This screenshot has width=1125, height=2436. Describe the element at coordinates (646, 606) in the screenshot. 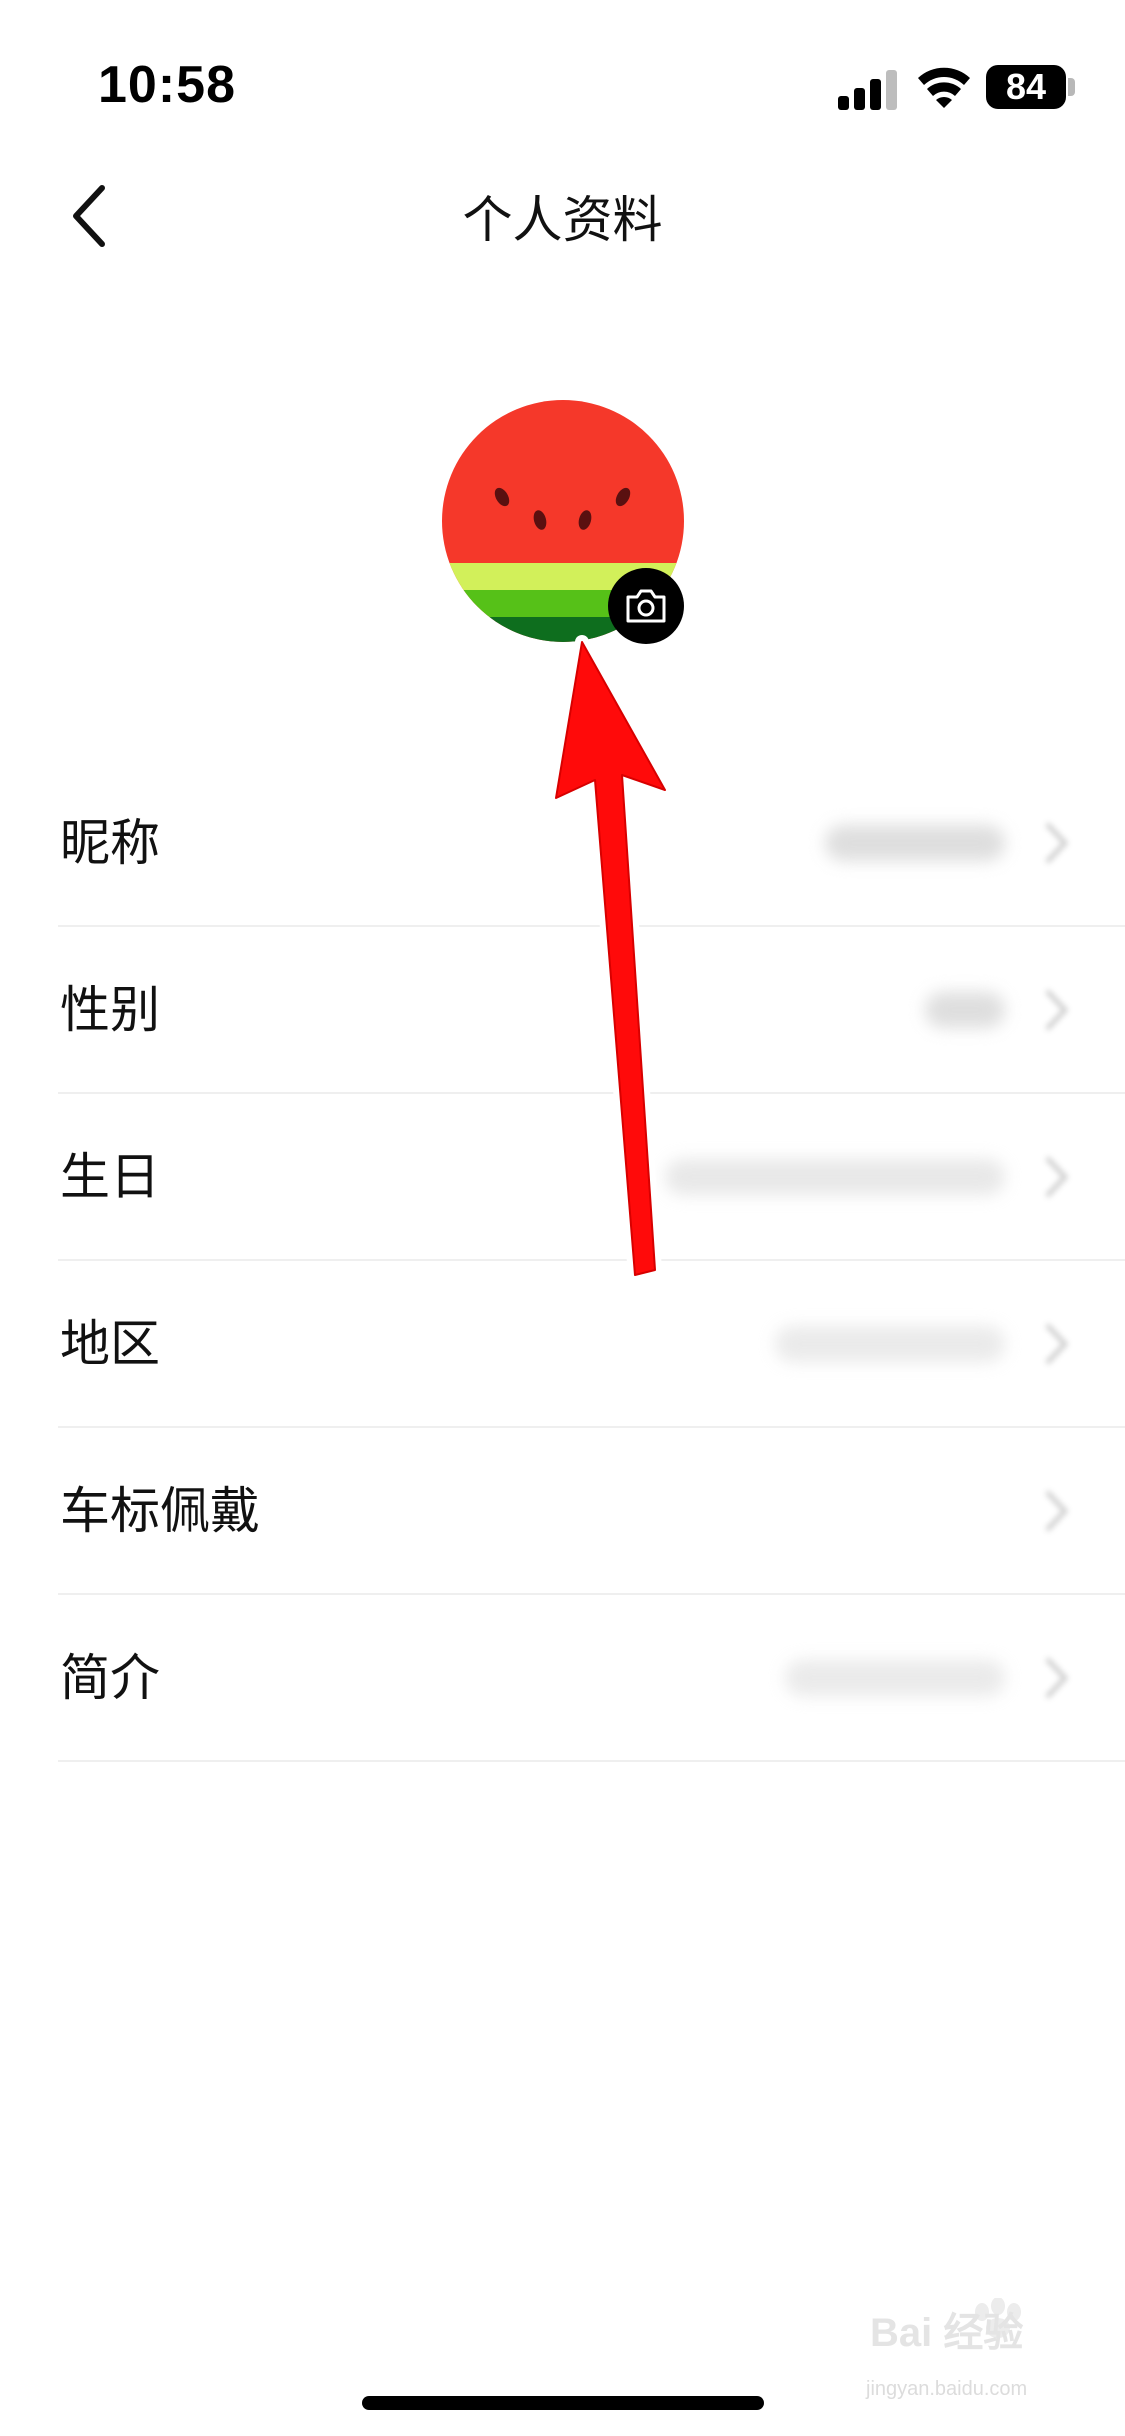

I see `camera-icon` at that location.